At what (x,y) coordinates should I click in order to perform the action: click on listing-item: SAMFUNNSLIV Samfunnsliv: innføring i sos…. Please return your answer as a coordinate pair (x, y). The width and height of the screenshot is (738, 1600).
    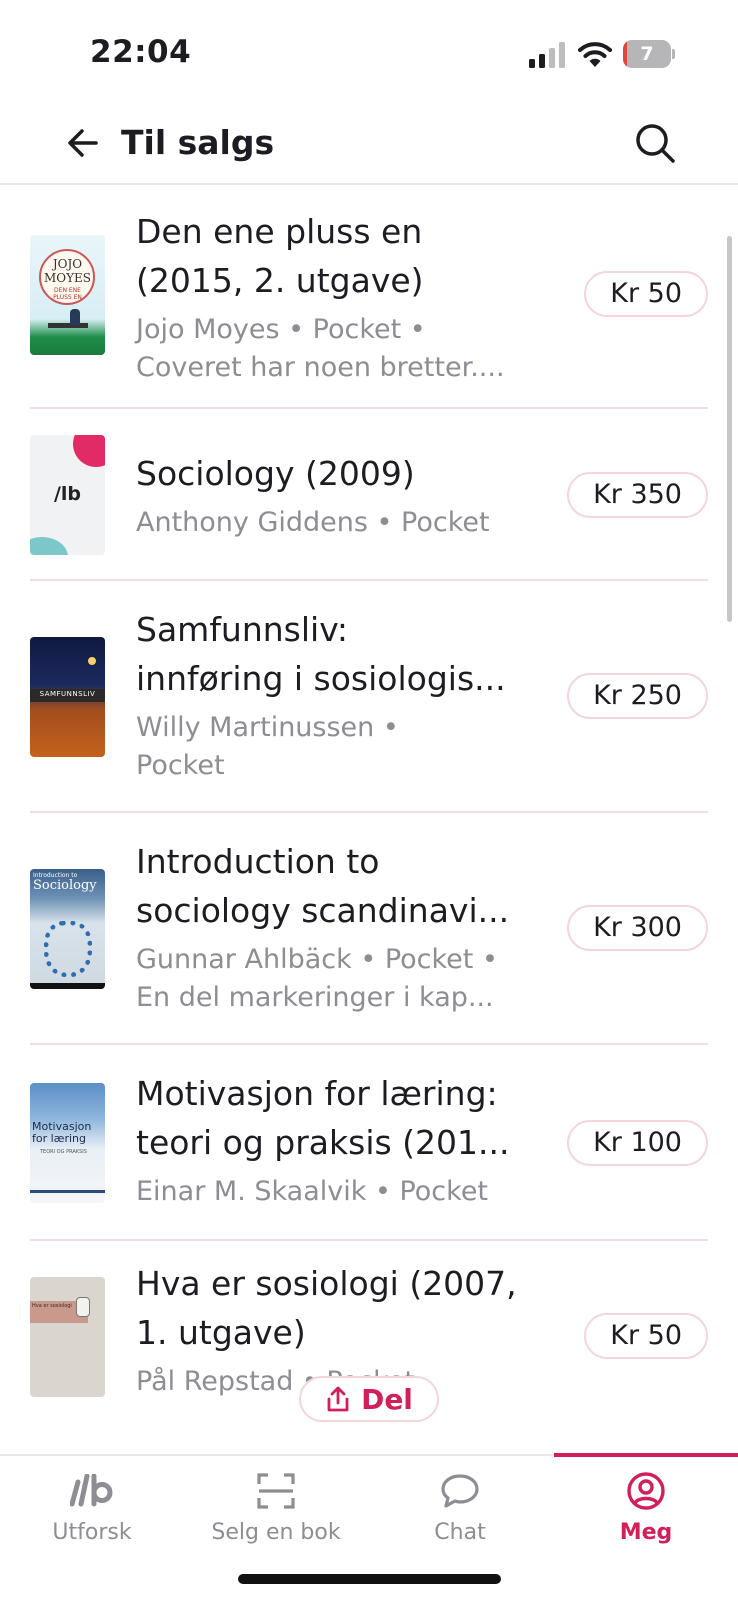
    Looking at the image, I should click on (369, 697).